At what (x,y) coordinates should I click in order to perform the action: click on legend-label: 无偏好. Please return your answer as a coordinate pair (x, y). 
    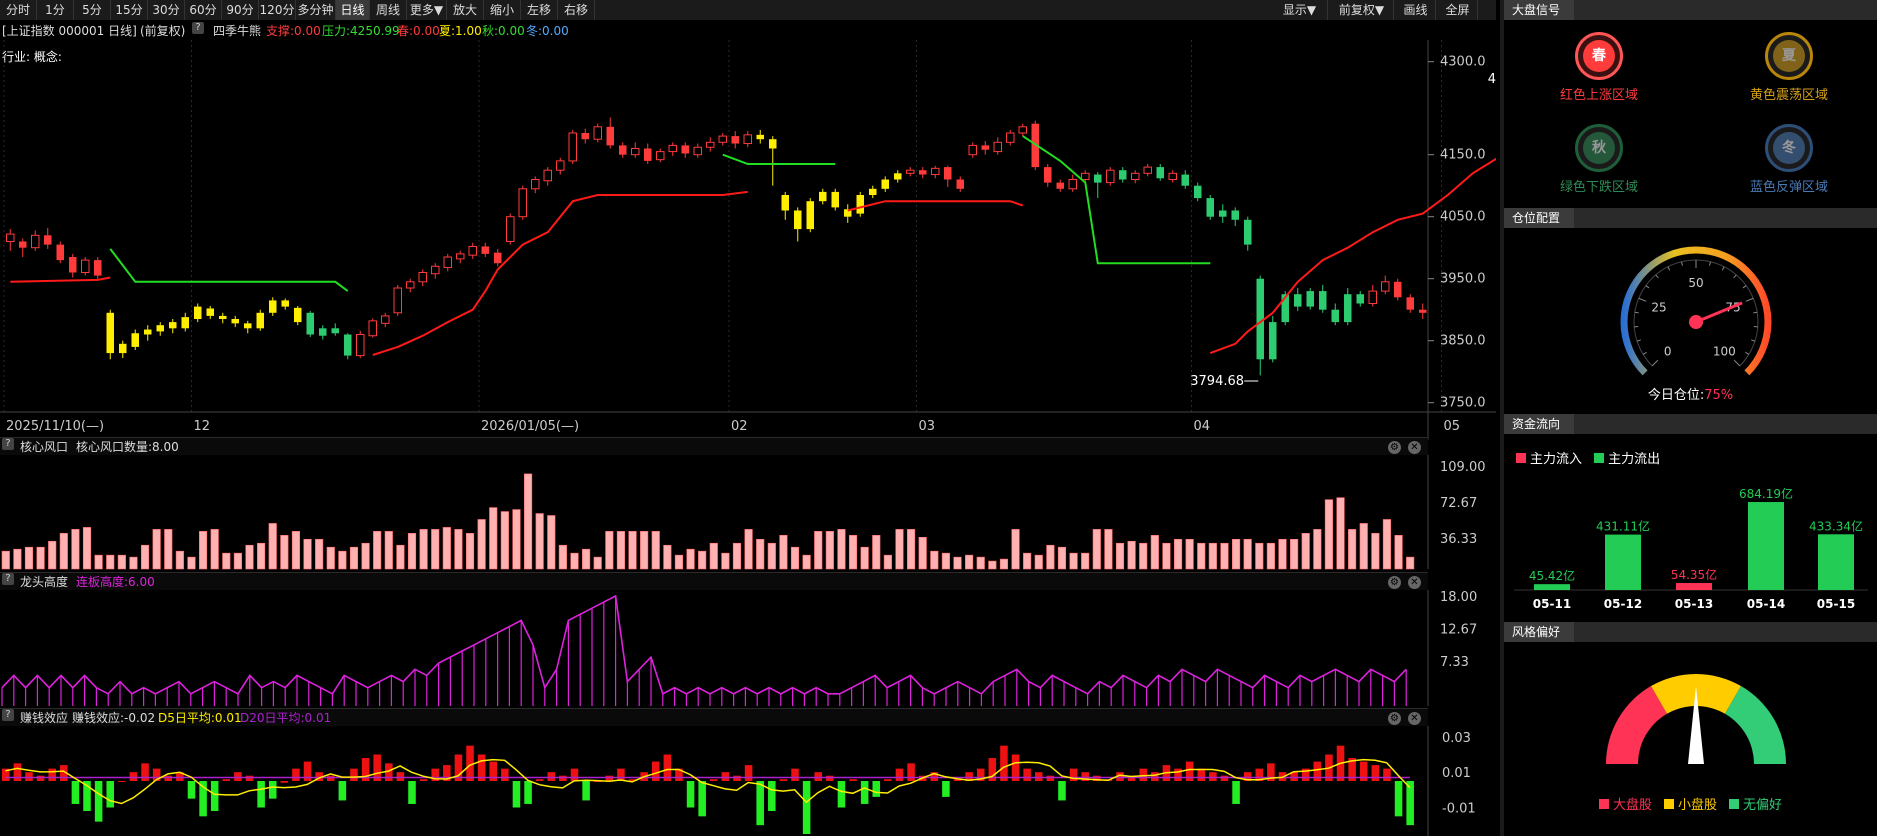
    Looking at the image, I should click on (1763, 805).